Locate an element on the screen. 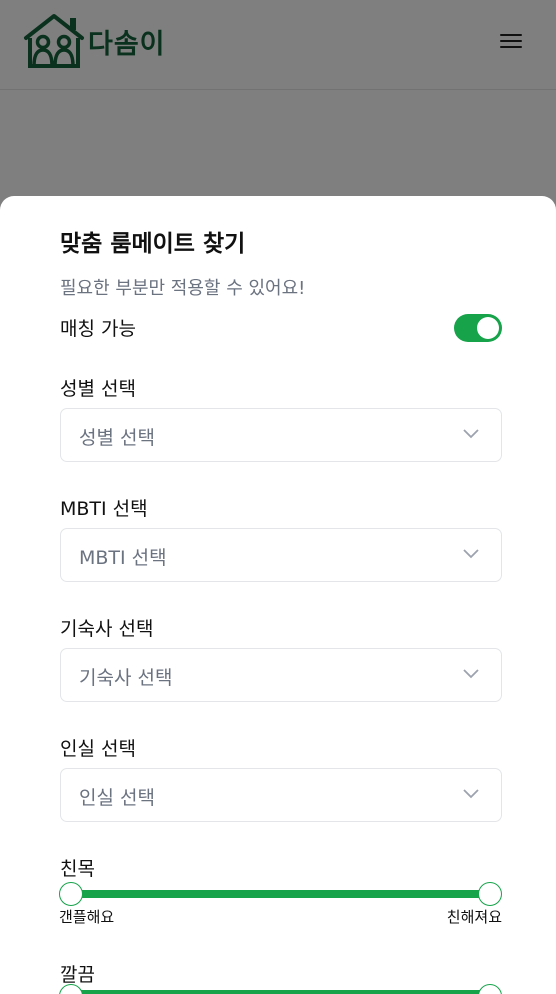 The width and height of the screenshot is (556, 994). cleanliness-max-handle is located at coordinates (490, 989).